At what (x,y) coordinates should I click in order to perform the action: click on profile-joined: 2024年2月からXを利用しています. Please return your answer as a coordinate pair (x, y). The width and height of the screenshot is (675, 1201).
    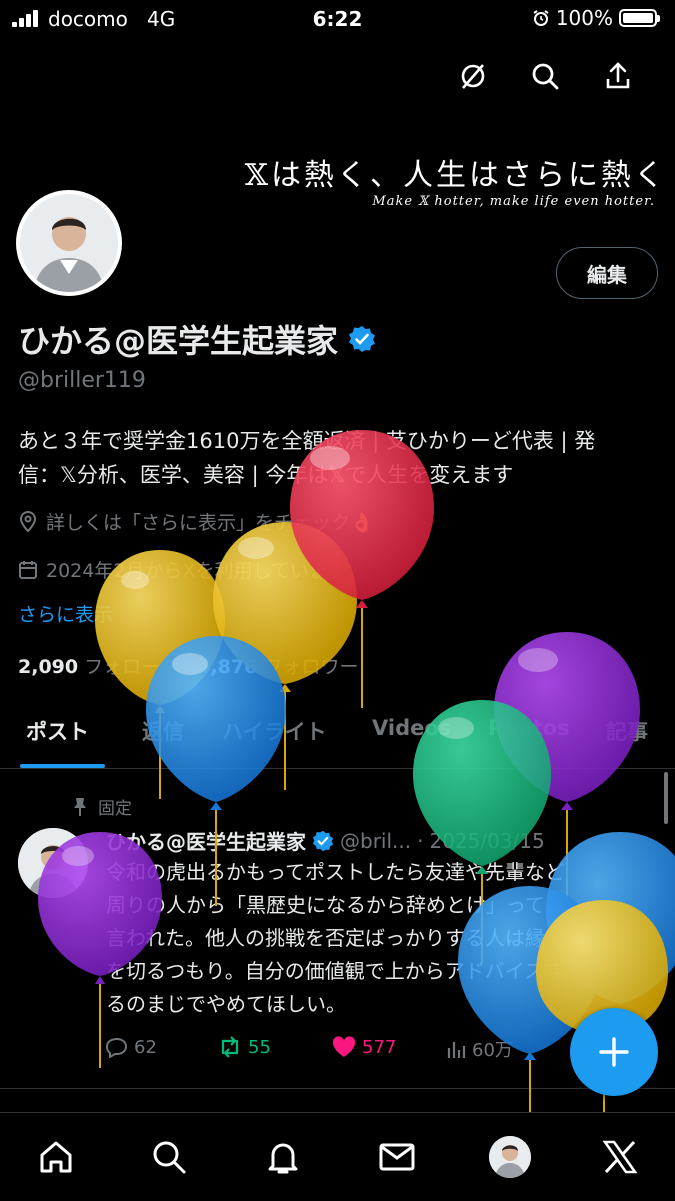
    Looking at the image, I should click on (196, 571).